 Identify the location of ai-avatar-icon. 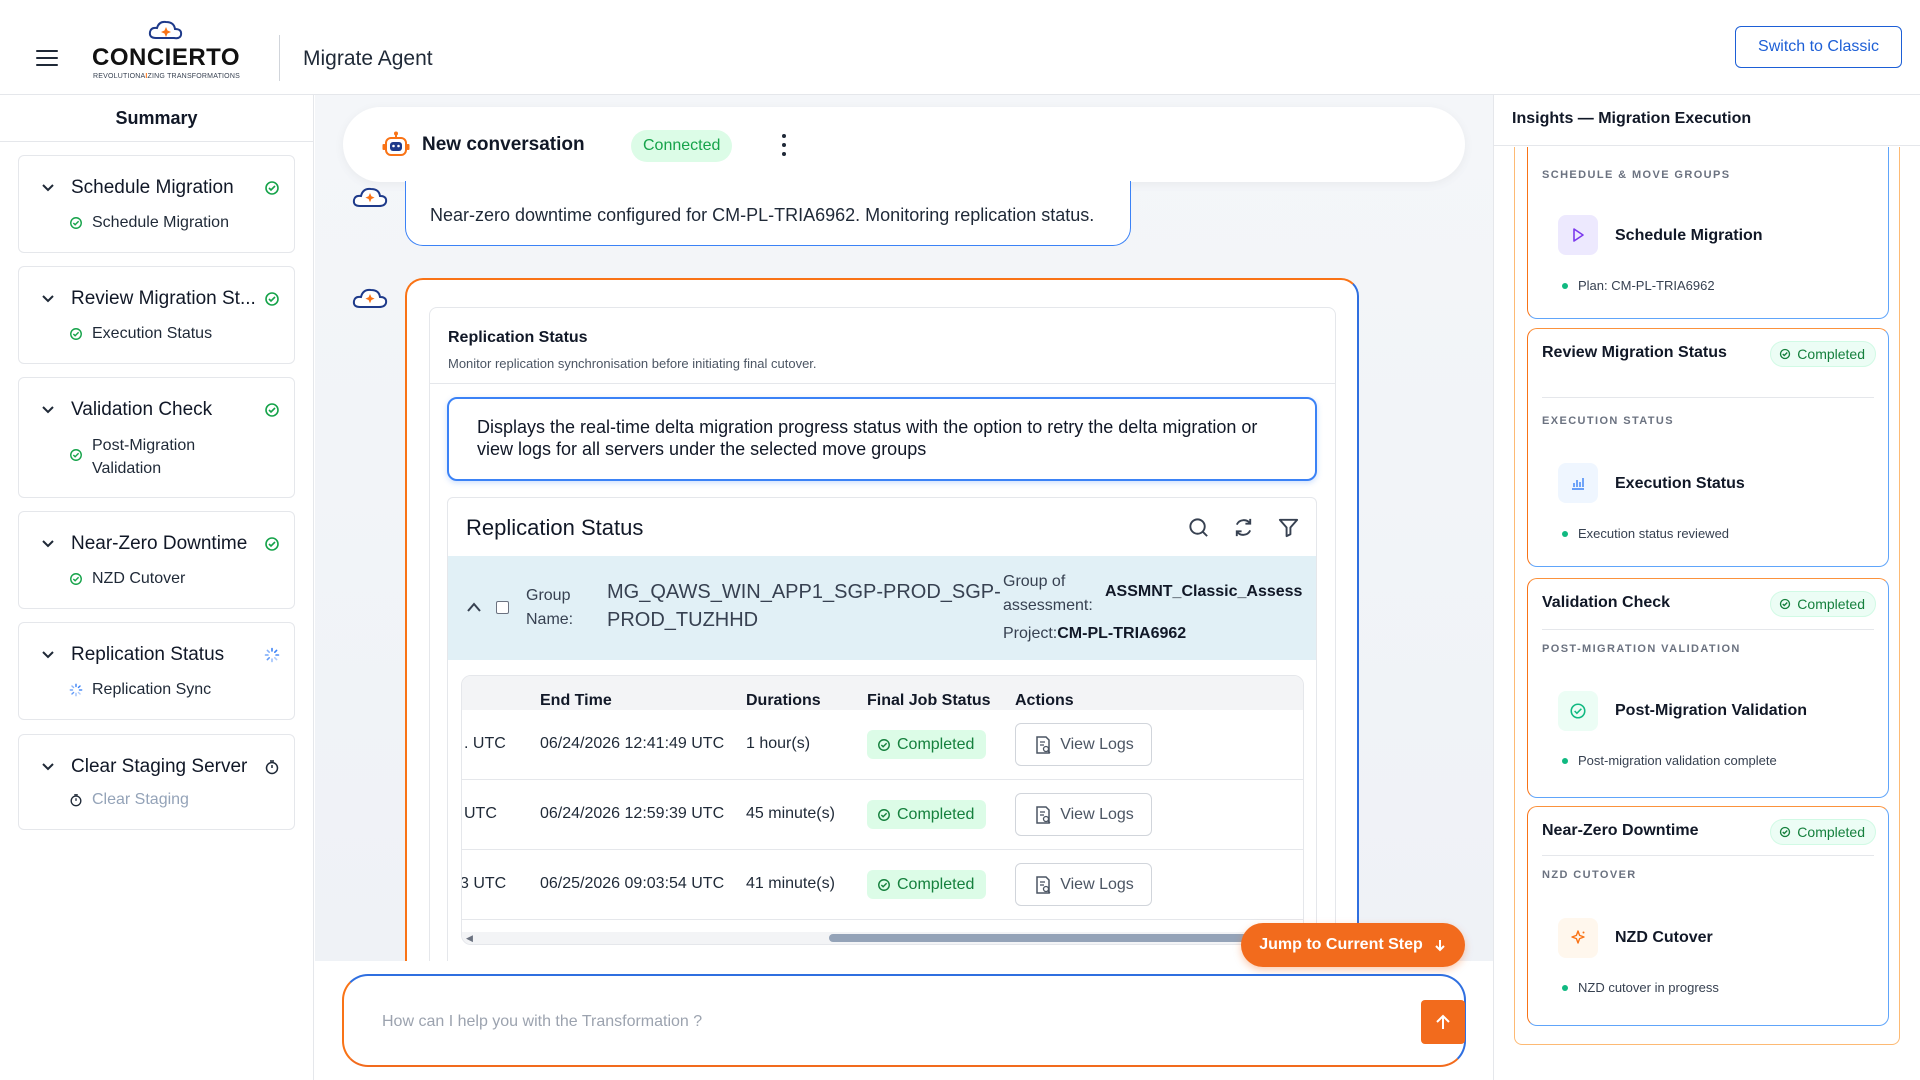
(370, 197).